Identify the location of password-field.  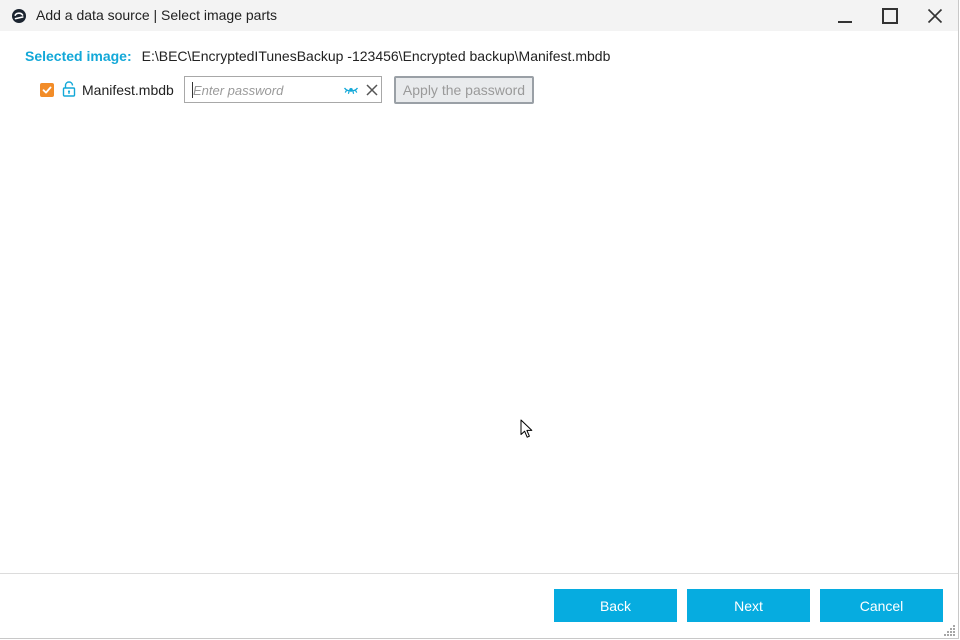
(283, 89).